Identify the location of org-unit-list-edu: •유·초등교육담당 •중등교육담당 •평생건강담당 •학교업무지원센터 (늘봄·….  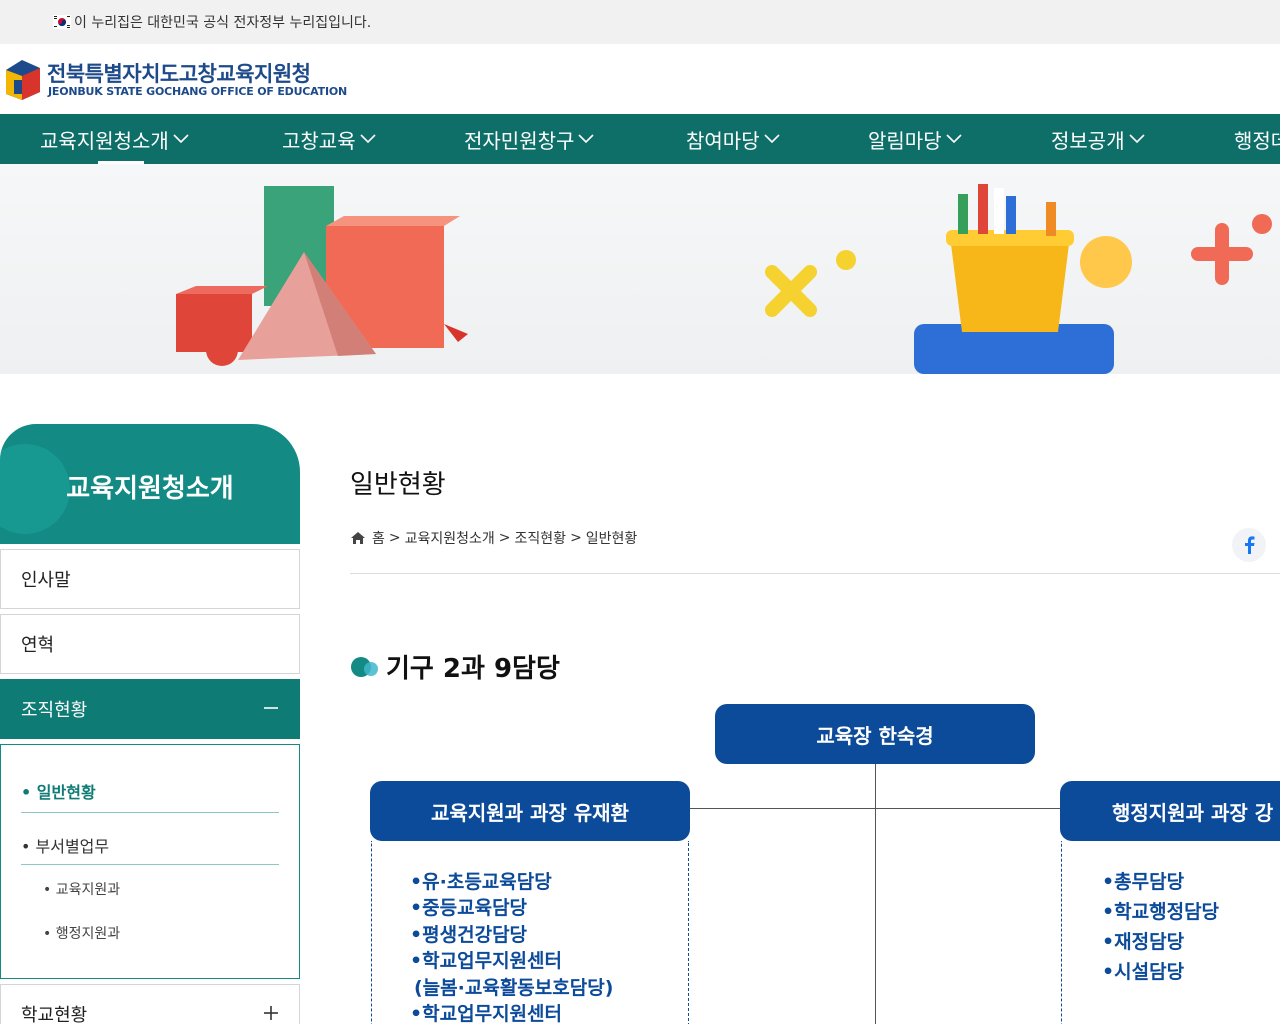
(530, 932).